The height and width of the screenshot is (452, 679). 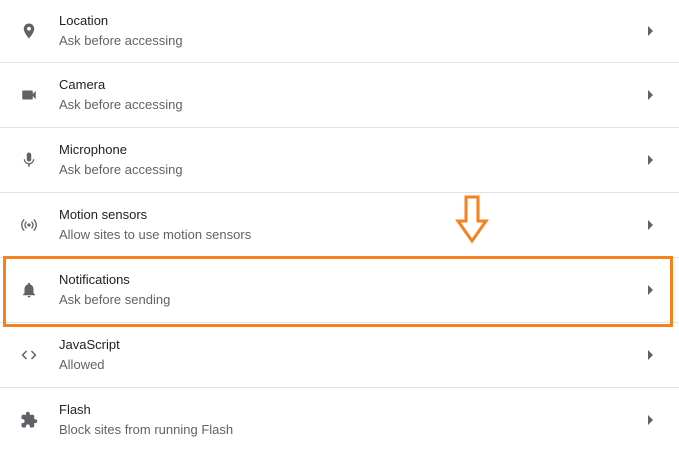 What do you see at coordinates (155, 234) in the screenshot?
I see `settings-item-subtitle: Allow sites to use motion sensors` at bounding box center [155, 234].